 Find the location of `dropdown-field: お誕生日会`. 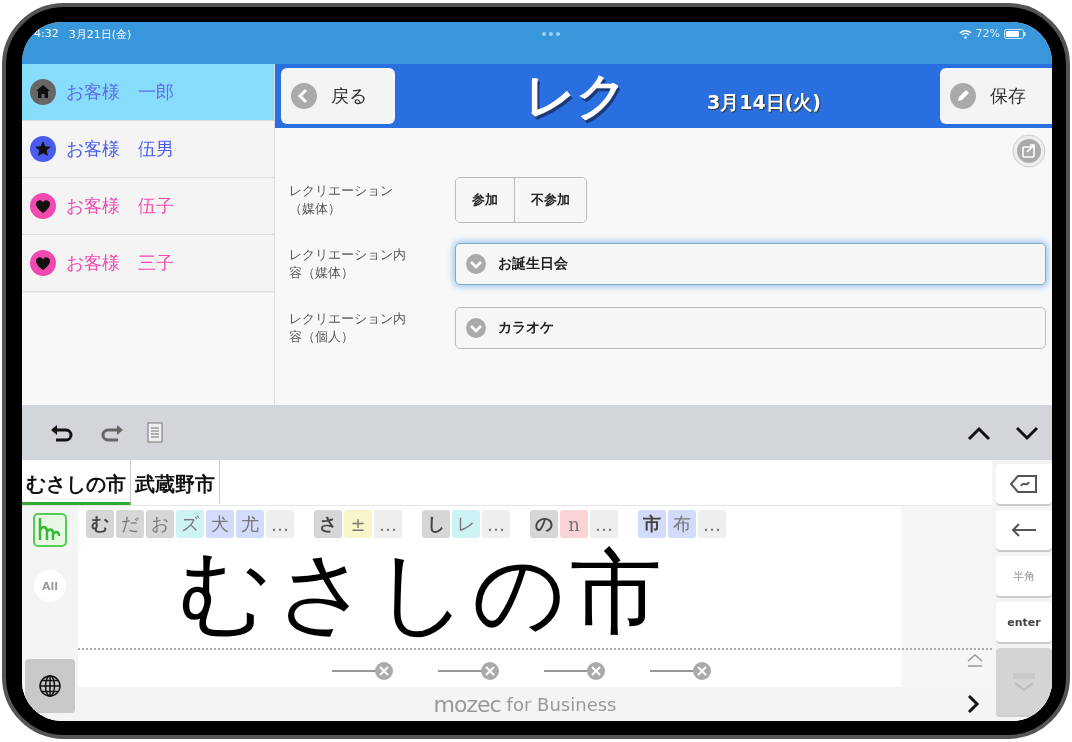

dropdown-field: お誕生日会 is located at coordinates (750, 264).